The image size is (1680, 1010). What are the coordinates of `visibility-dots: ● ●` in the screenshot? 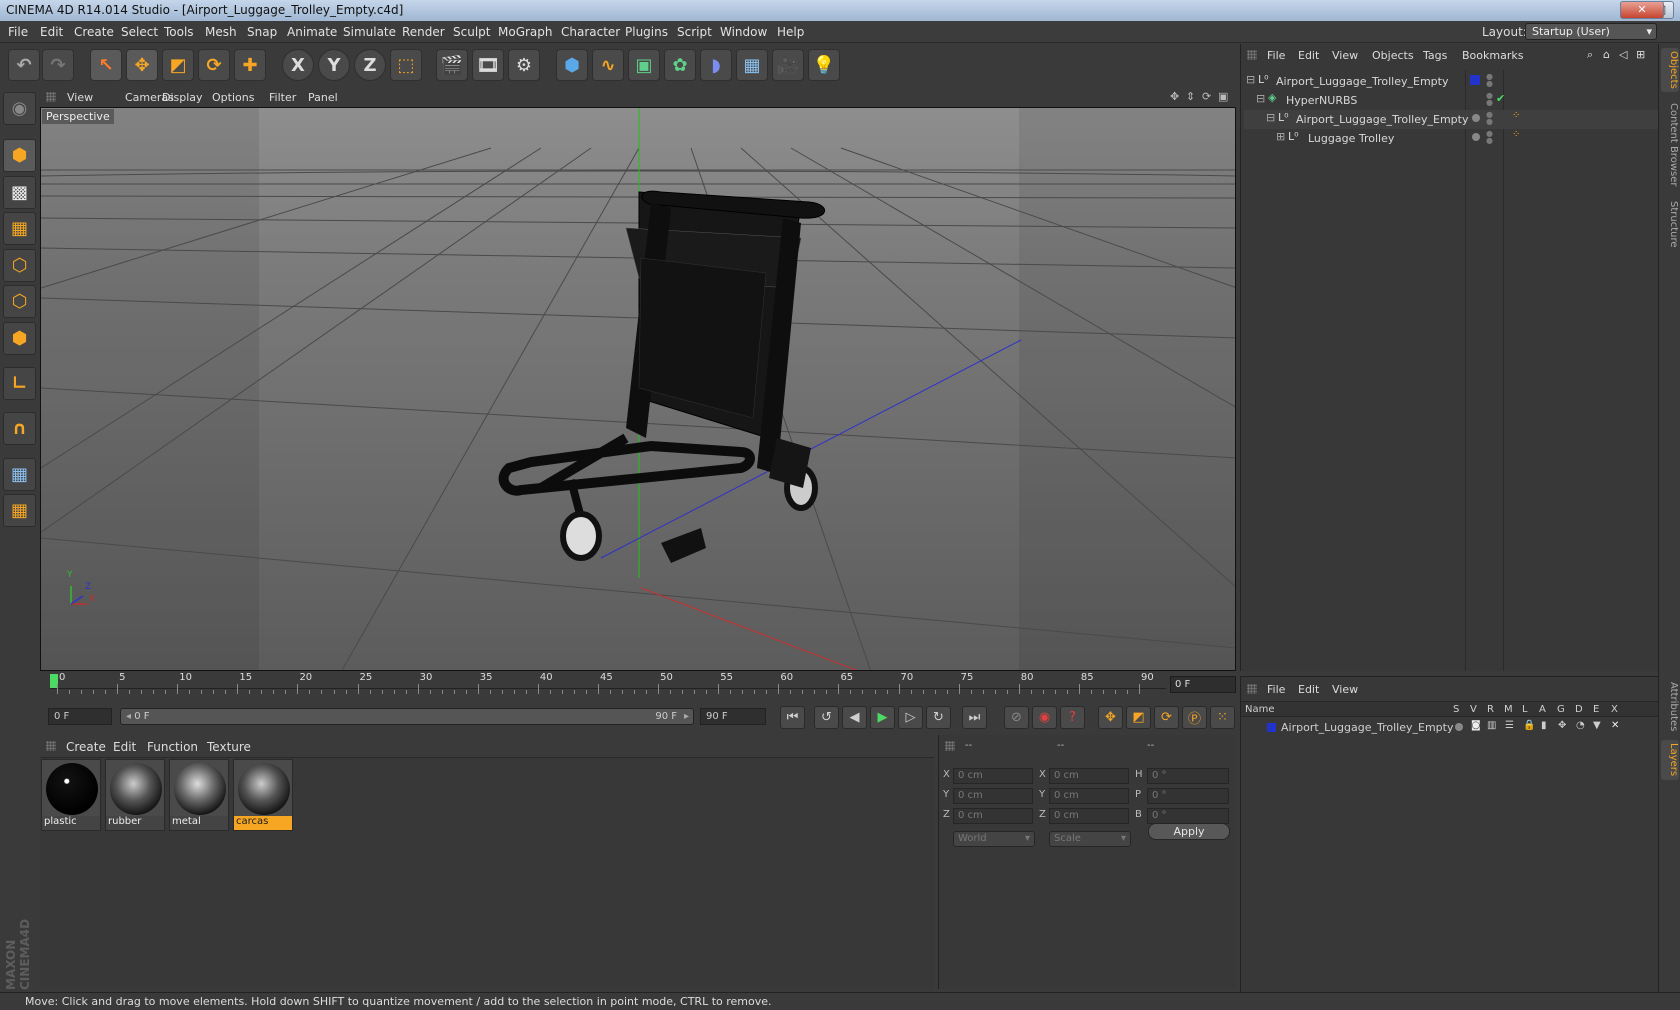 It's located at (1489, 137).